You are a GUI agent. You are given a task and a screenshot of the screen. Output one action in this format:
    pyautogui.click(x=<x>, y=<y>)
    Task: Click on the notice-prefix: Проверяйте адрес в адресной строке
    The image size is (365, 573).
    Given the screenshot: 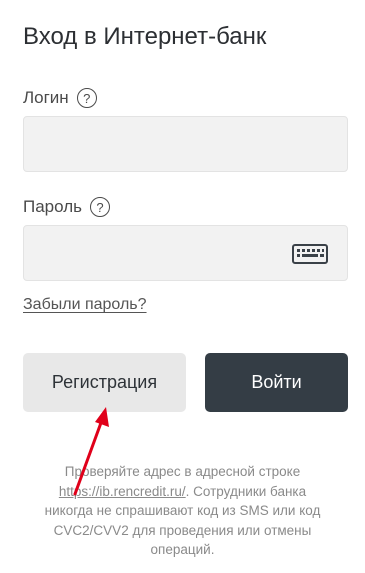 What is the action you would take?
    pyautogui.click(x=182, y=471)
    